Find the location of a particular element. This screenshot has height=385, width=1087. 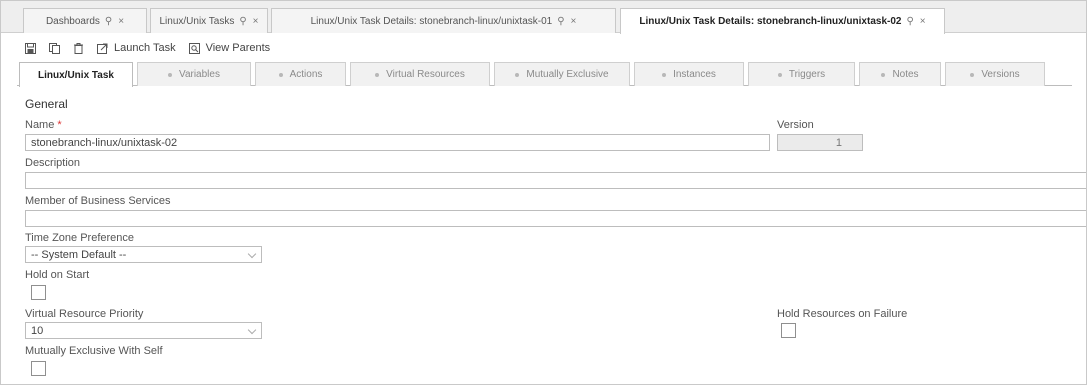

launch-task-label: Launch Task is located at coordinates (145, 48).